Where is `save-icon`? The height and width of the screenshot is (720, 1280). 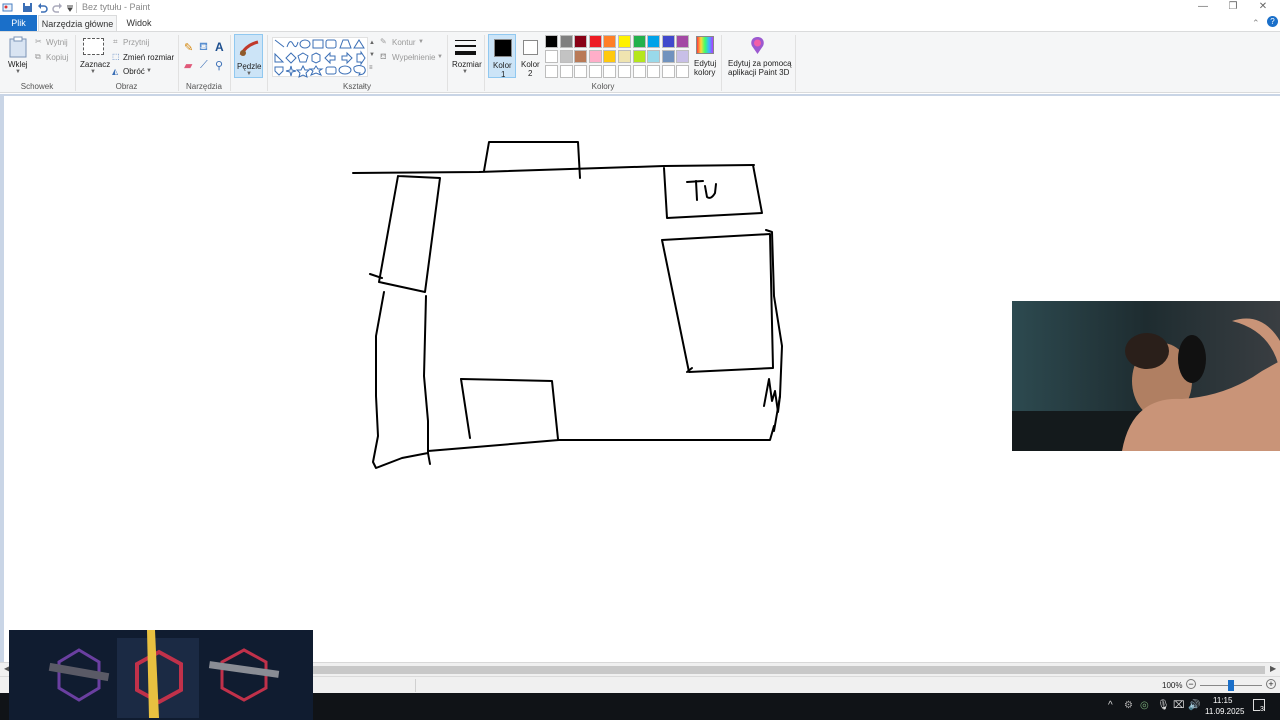
save-icon is located at coordinates (27, 7).